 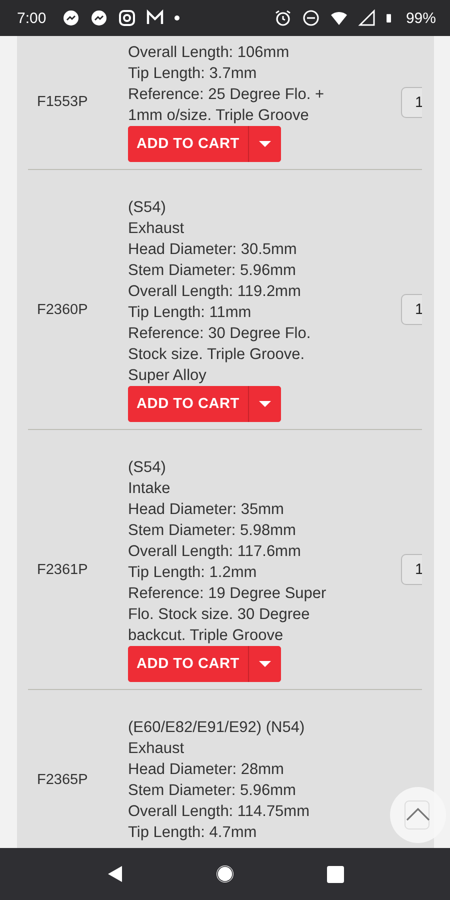 What do you see at coordinates (213, 250) in the screenshot?
I see `spec-text: Head Diameter: 30.5mm` at bounding box center [213, 250].